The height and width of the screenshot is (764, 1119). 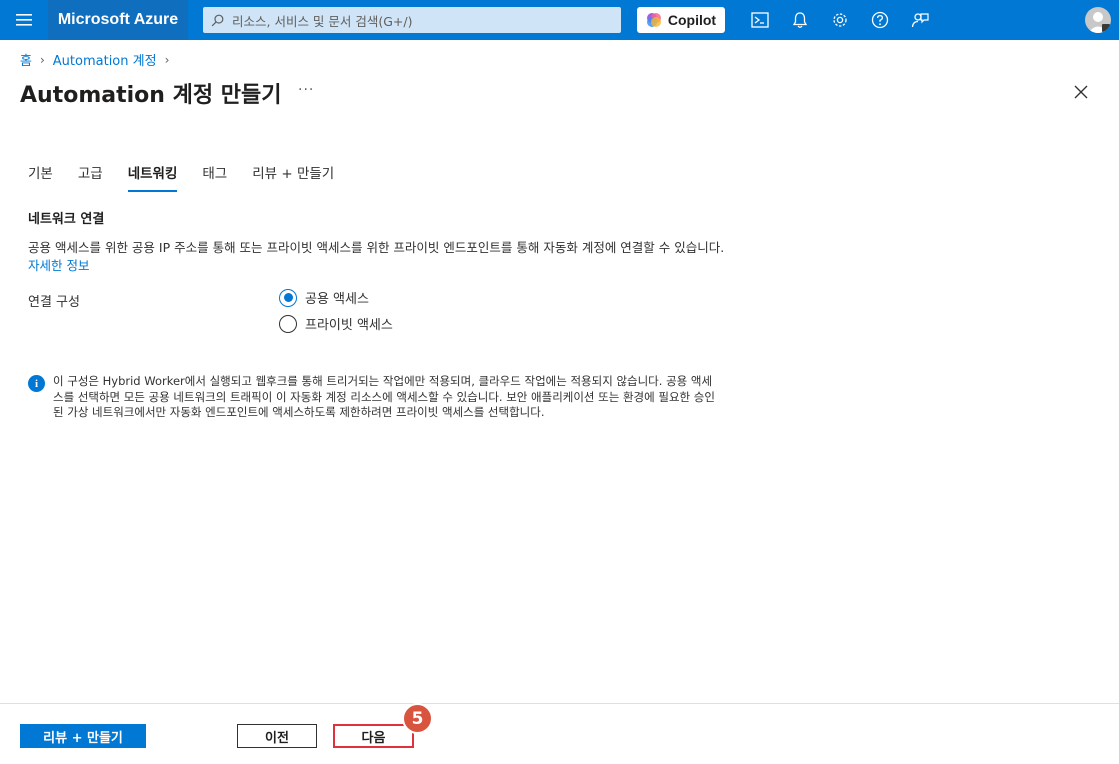 What do you see at coordinates (152, 176) in the screenshot?
I see `tab-networking: 네트워킹` at bounding box center [152, 176].